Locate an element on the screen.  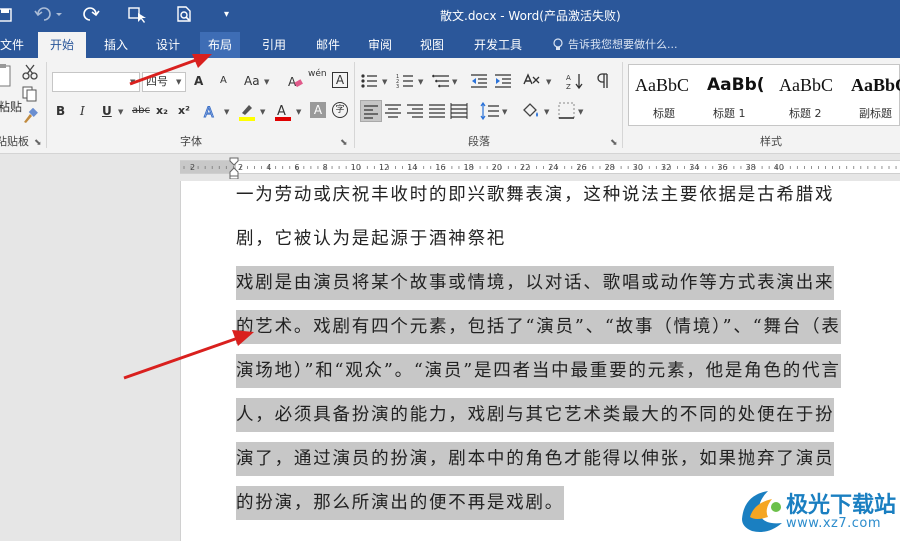
tab-references: 引用 is located at coordinates (274, 45).